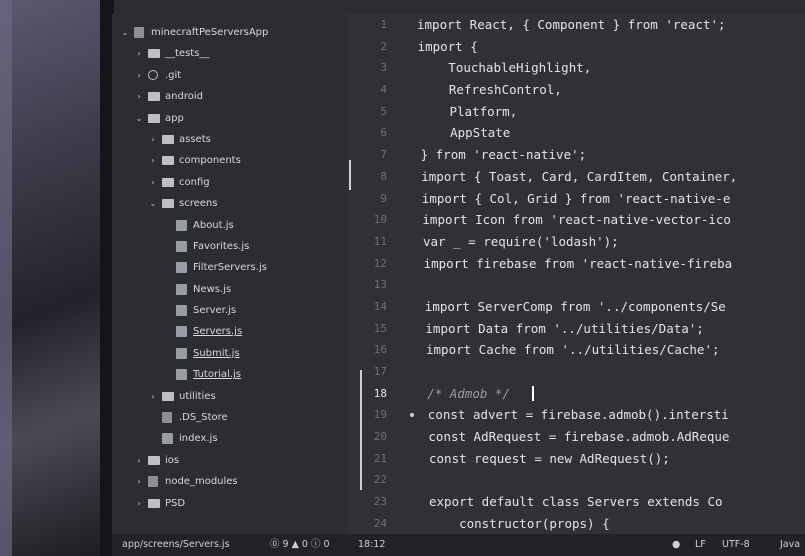 Image resolution: width=805 pixels, height=556 pixels. Describe the element at coordinates (736, 545) in the screenshot. I see `status-encoding: UTF-8` at that location.